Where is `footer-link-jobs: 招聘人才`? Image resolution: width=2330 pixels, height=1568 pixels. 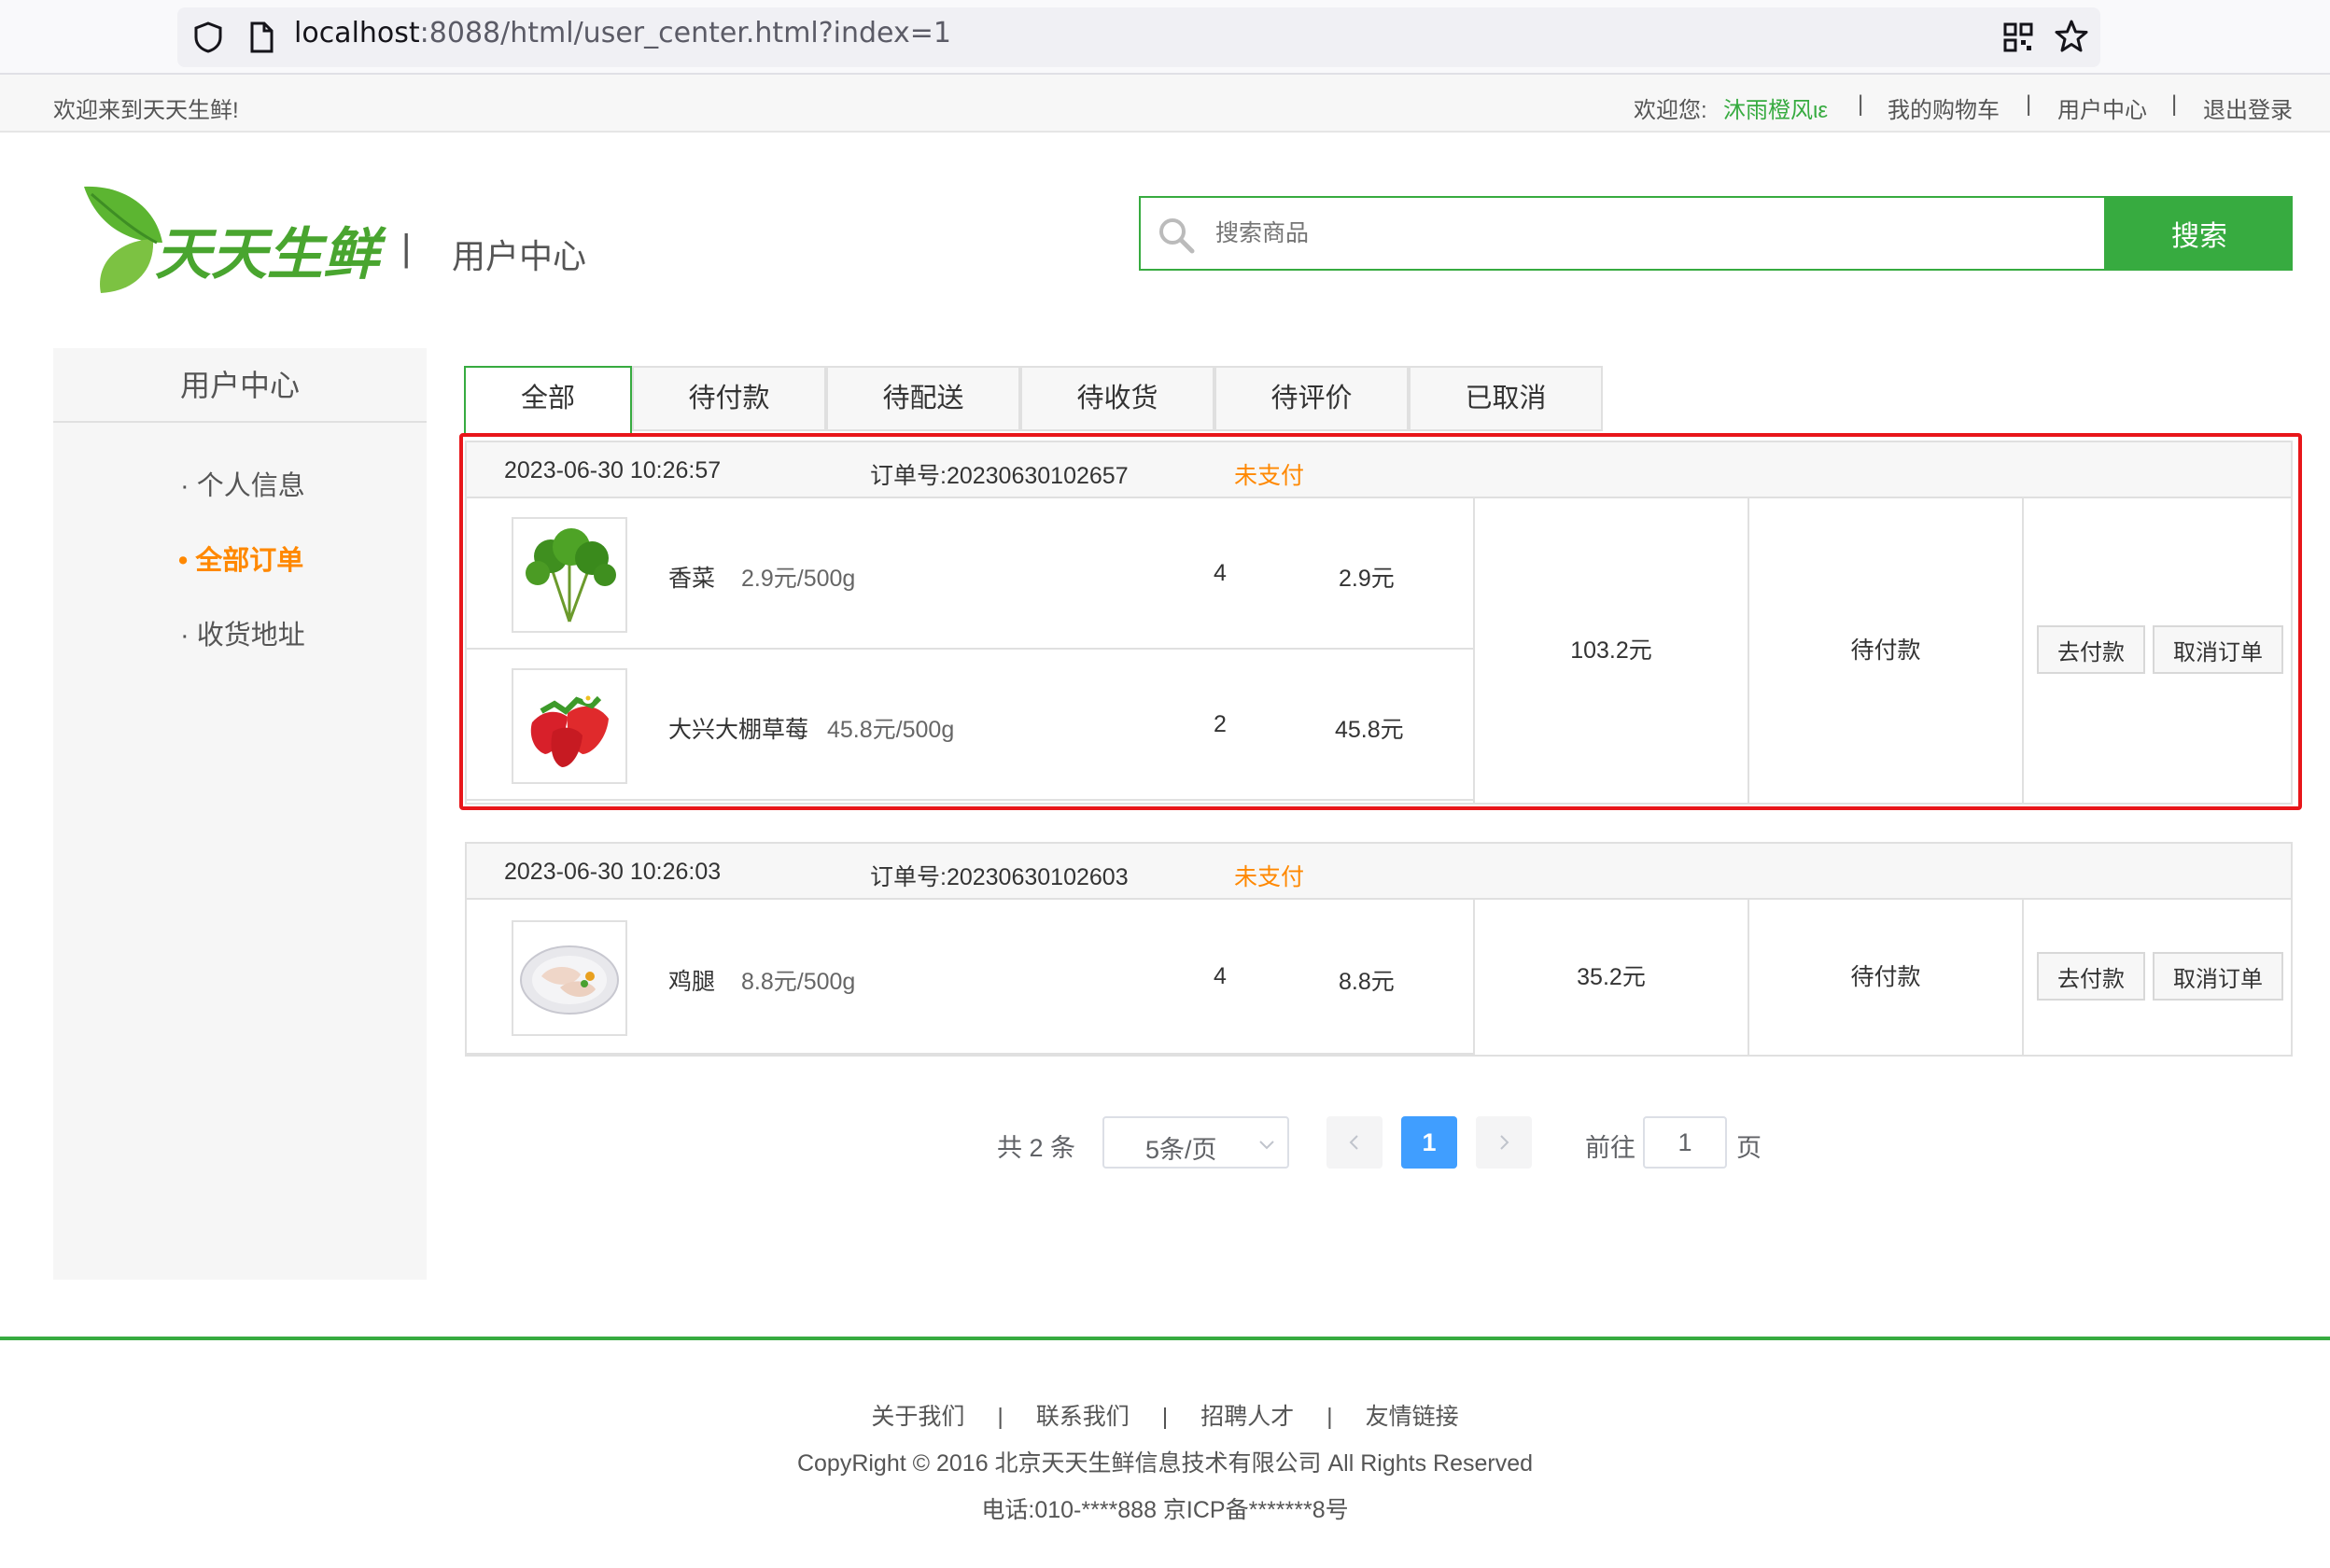 footer-link-jobs: 招聘人才 is located at coordinates (1247, 1417).